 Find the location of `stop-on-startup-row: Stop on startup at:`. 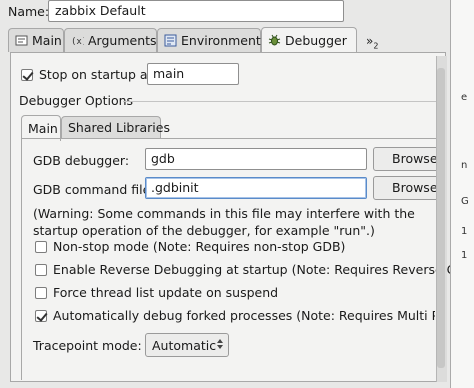

stop-on-startup-row: Stop on startup at: is located at coordinates (89, 74).